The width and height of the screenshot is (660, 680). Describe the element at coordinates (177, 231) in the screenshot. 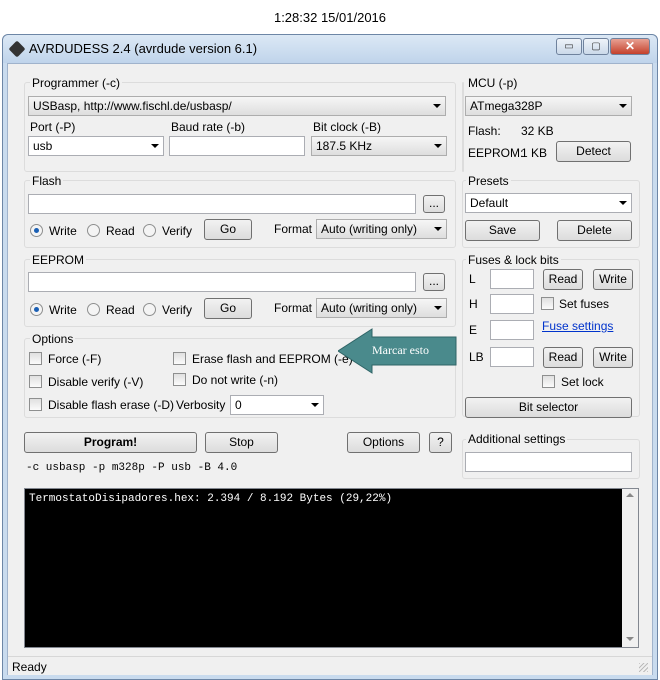

I see `flash-verify-label: Verify` at that location.